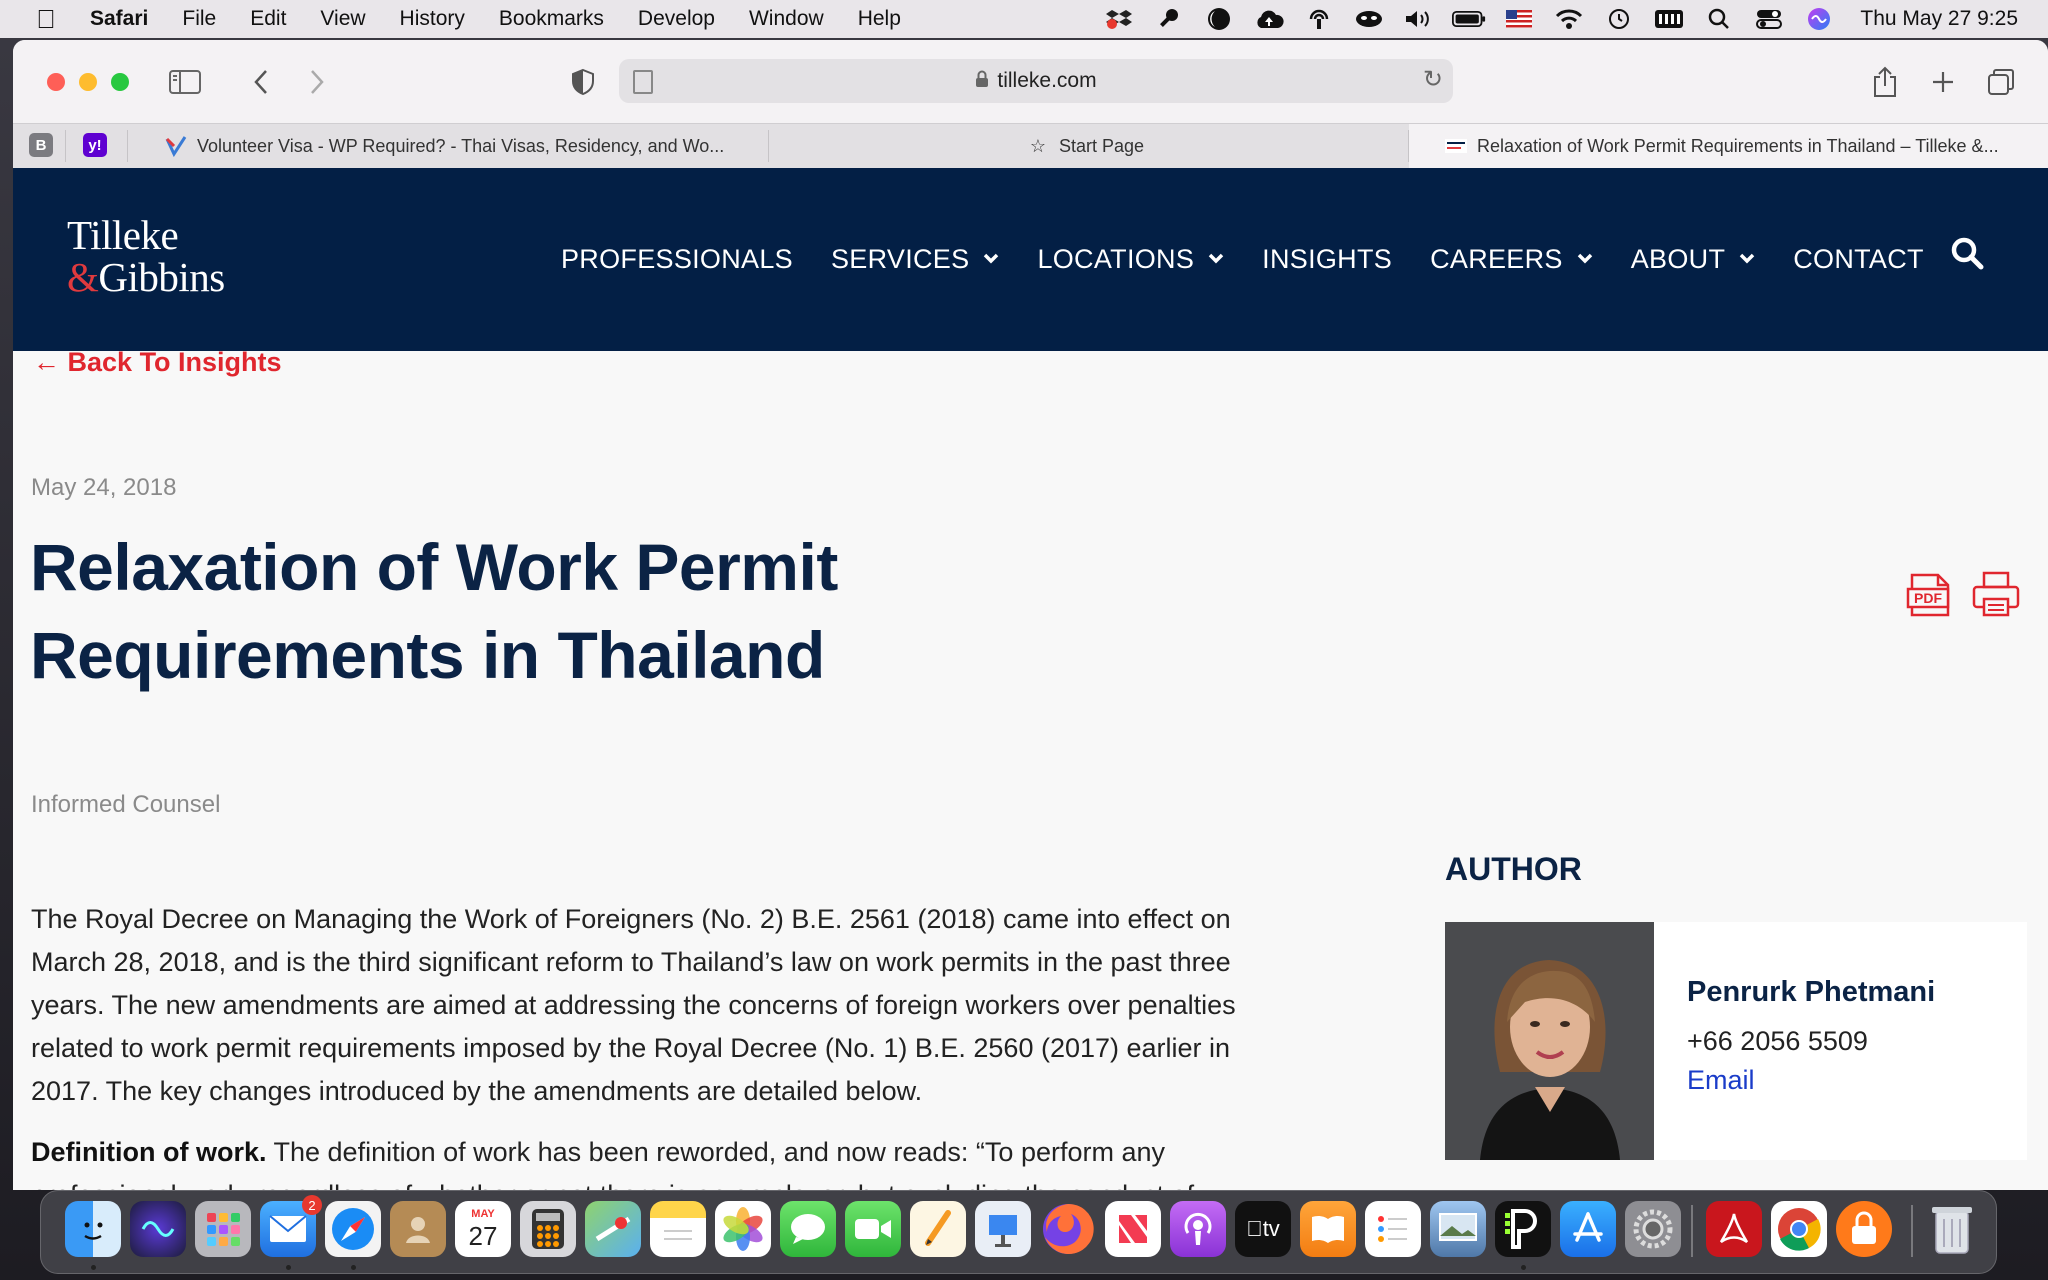  Describe the element at coordinates (873, 1229) in the screenshot. I see `facetime-icon` at that location.